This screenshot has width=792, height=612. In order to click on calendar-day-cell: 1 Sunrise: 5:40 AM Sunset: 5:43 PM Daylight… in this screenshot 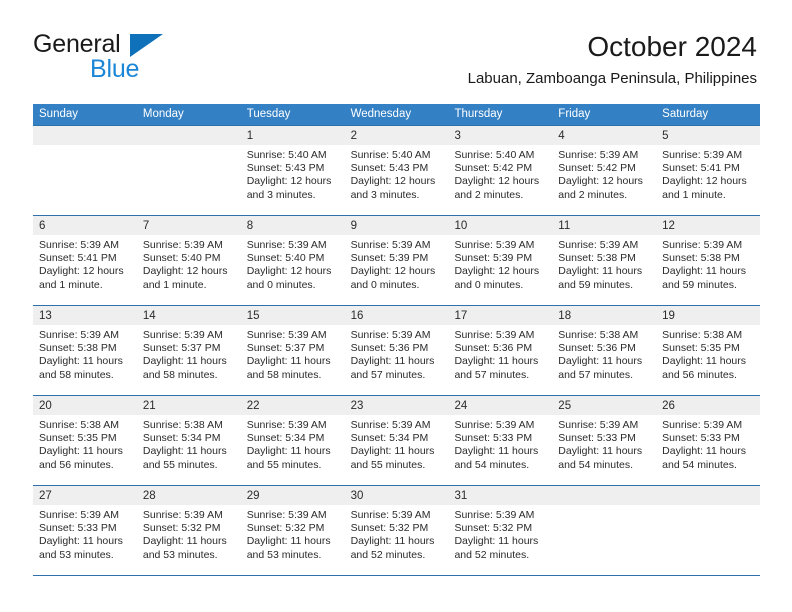, I will do `click(292, 170)`.